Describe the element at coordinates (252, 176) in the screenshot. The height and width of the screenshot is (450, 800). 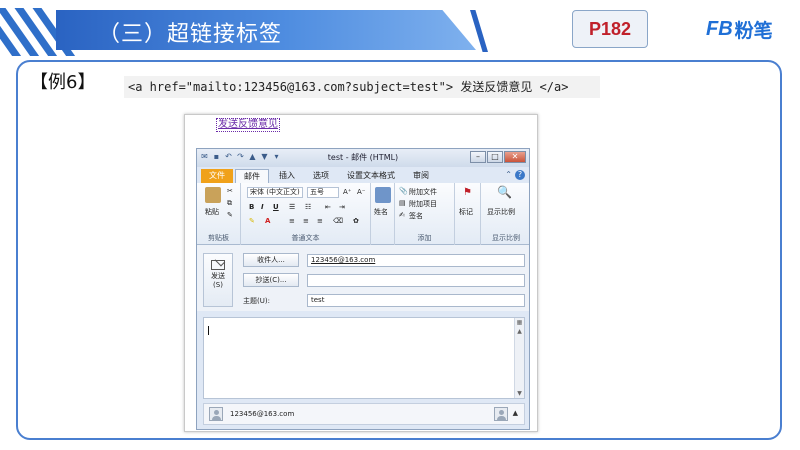
I see `tab-message: 邮件` at that location.